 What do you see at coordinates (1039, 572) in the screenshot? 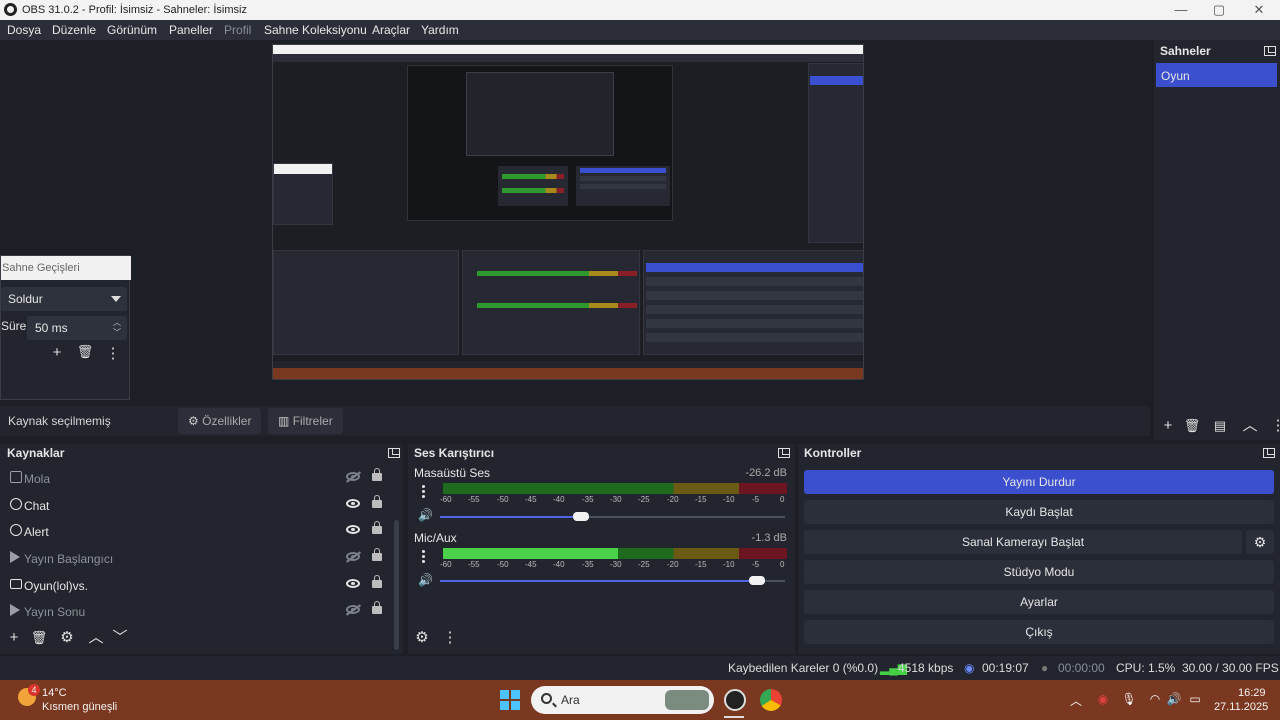
I see `studio-mode-button: Stüdyo Modu` at bounding box center [1039, 572].